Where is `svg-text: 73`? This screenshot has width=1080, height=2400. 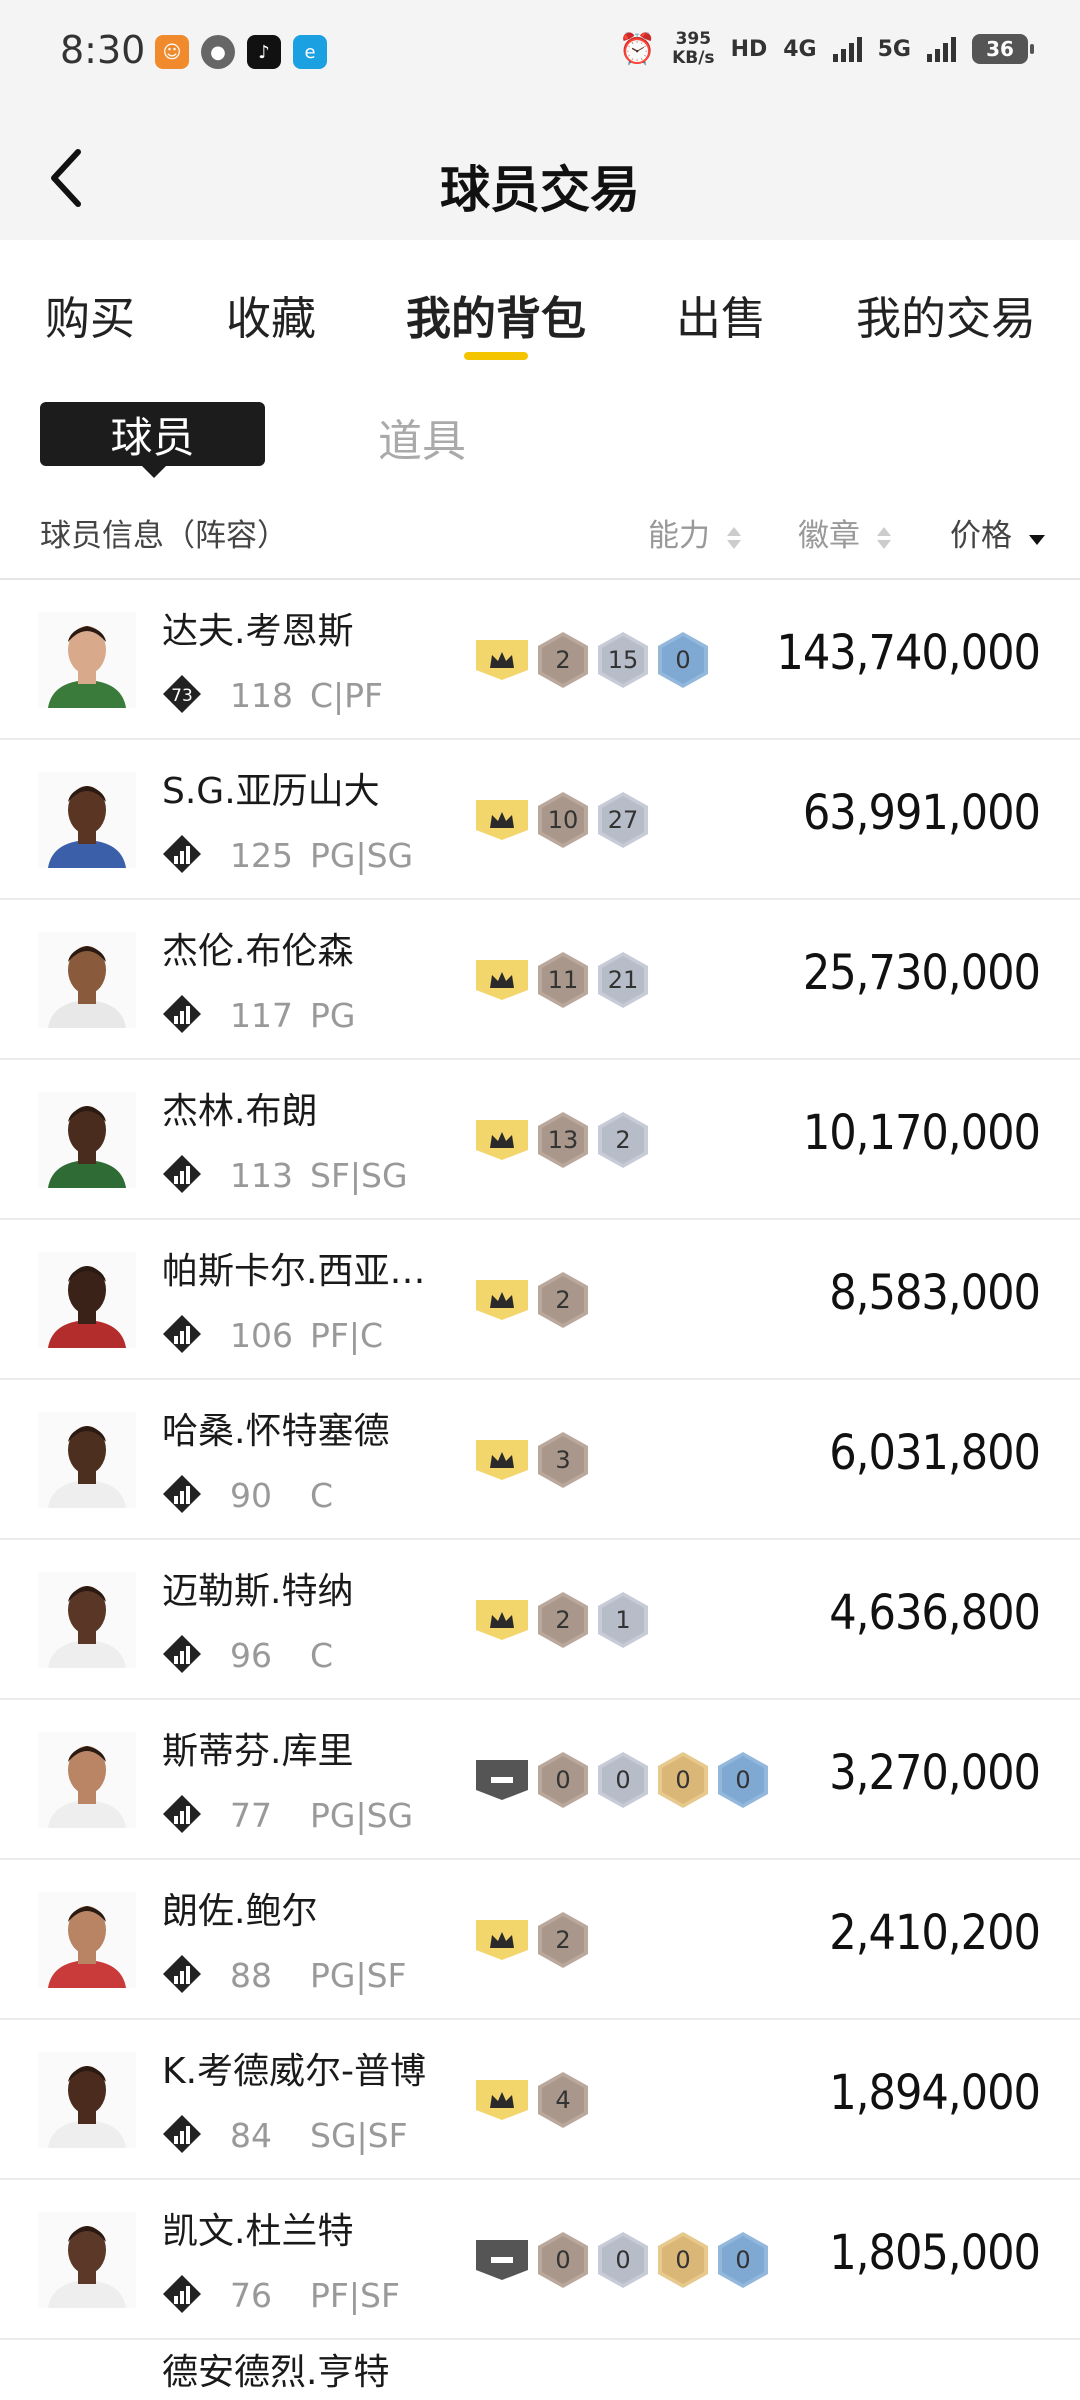 svg-text: 73 is located at coordinates (182, 696).